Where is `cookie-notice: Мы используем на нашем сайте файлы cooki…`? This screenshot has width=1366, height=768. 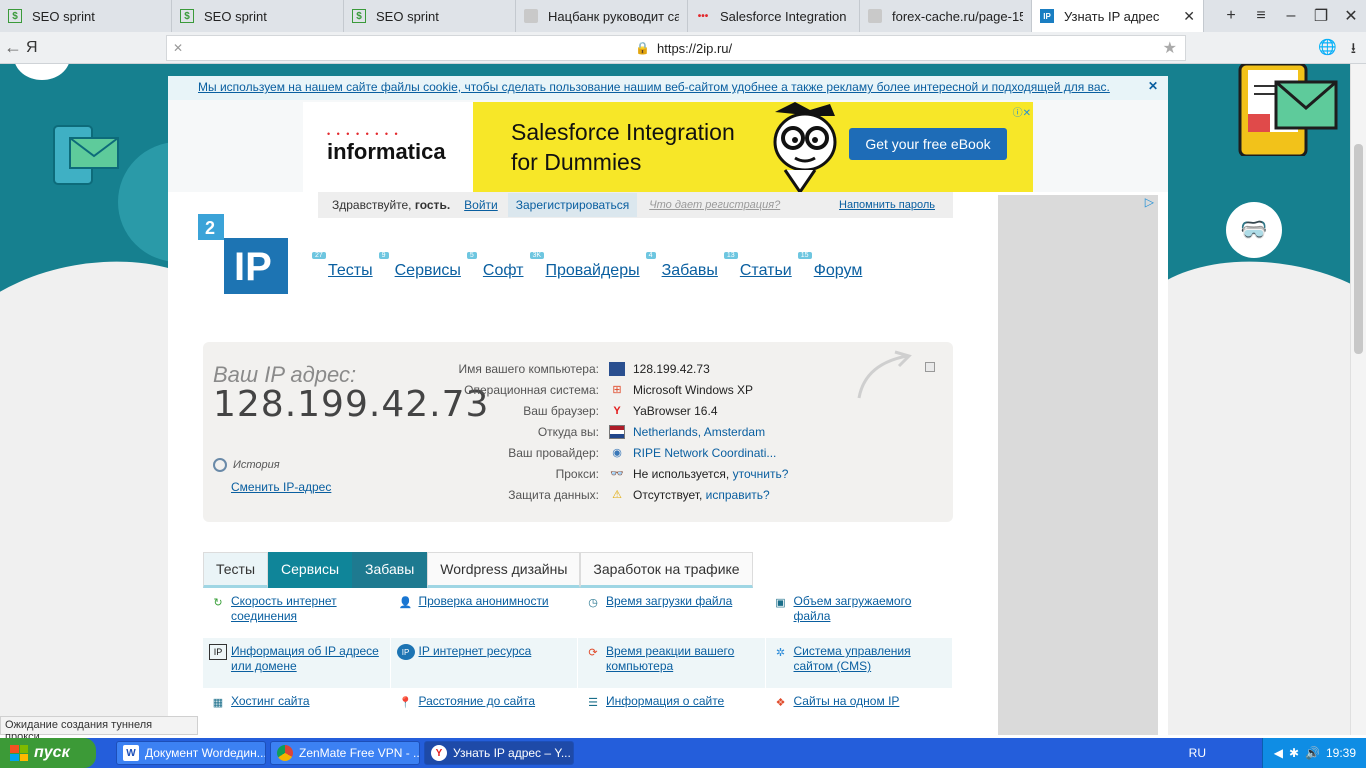 cookie-notice: Мы используем на нашем сайте файлы cooki… is located at coordinates (668, 88).